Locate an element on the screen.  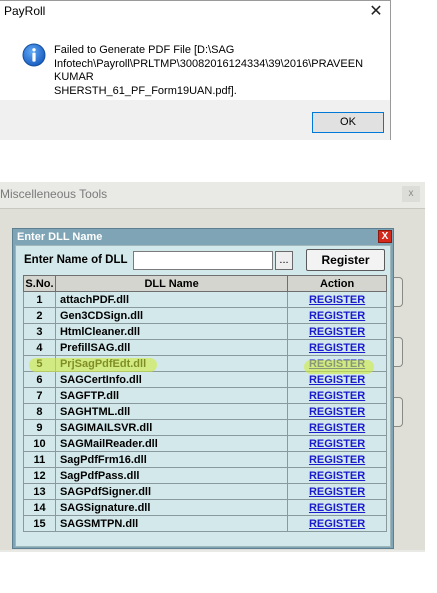
table-row: 11 SagPdfFrm16.dll REGISTER is located at coordinates (205, 459).